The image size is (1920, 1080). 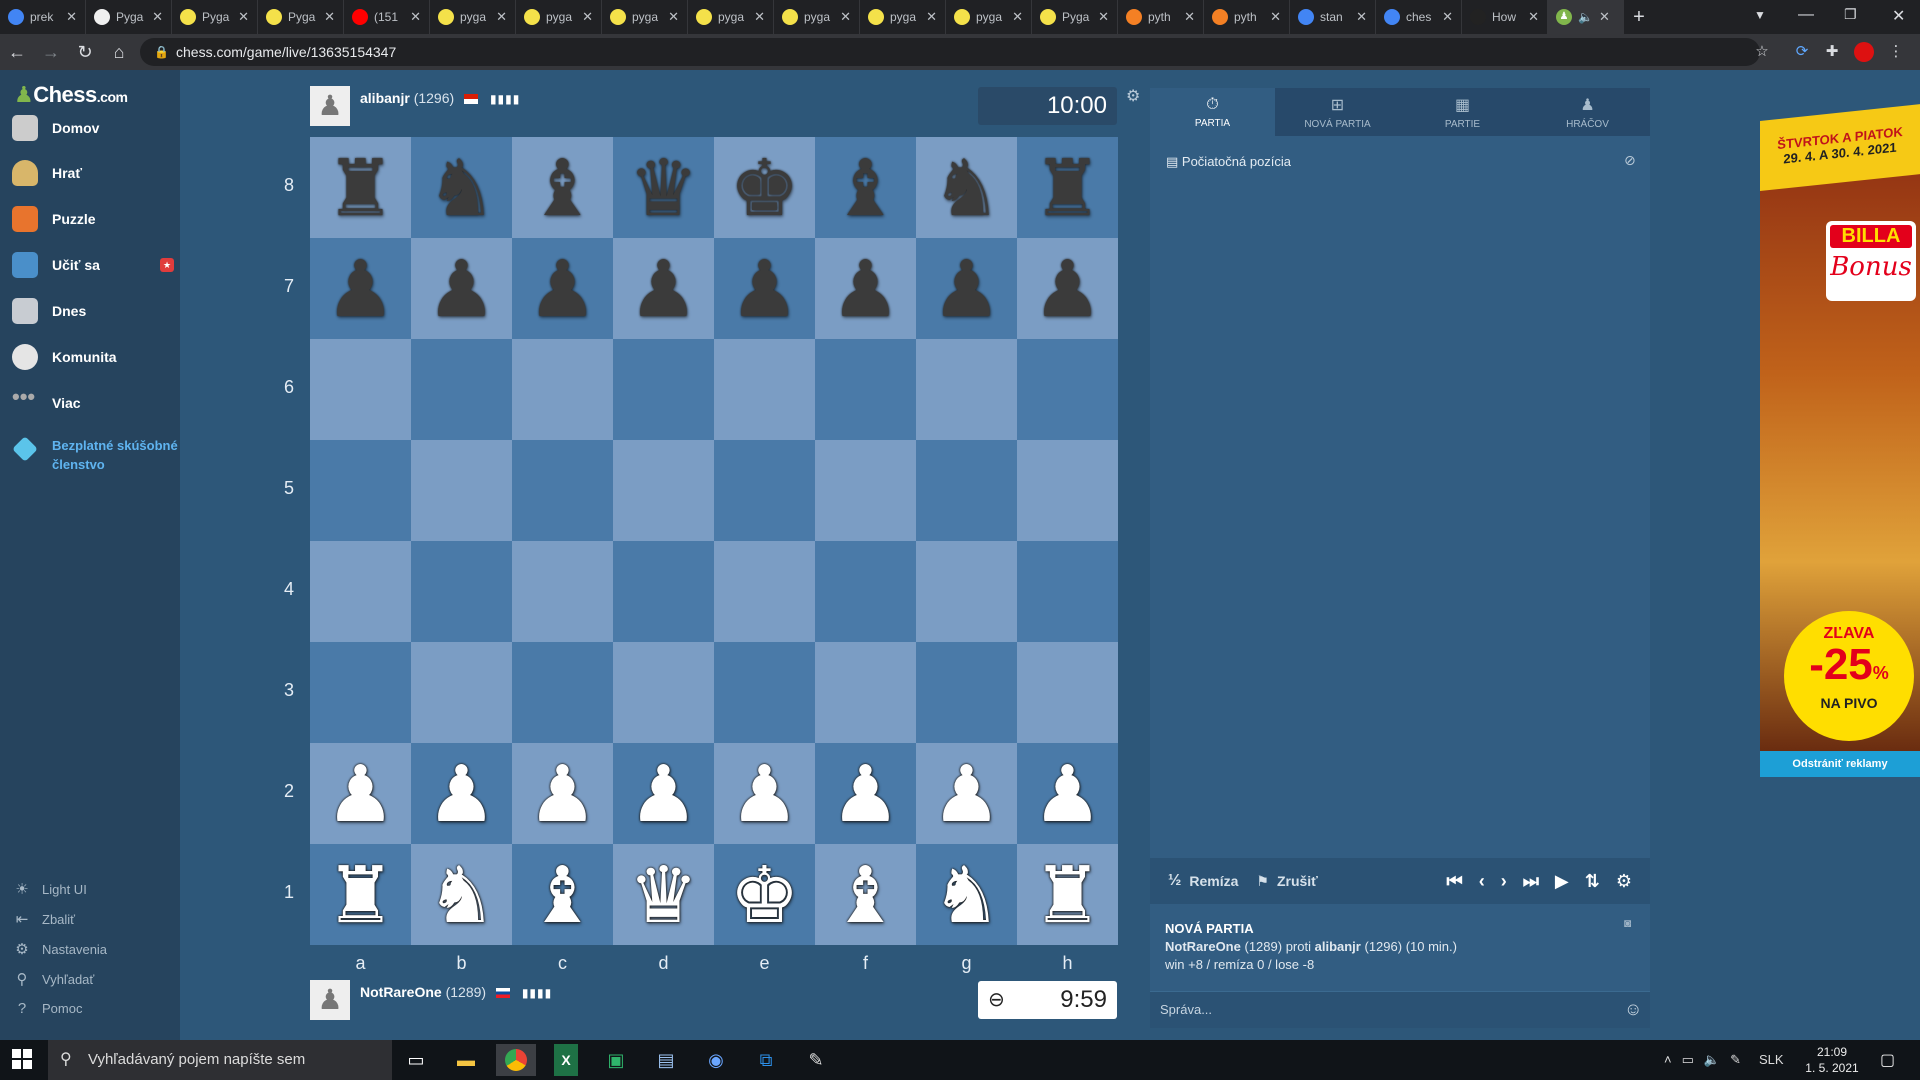 I want to click on black-player-link: alibanjr, so click(x=1338, y=946).